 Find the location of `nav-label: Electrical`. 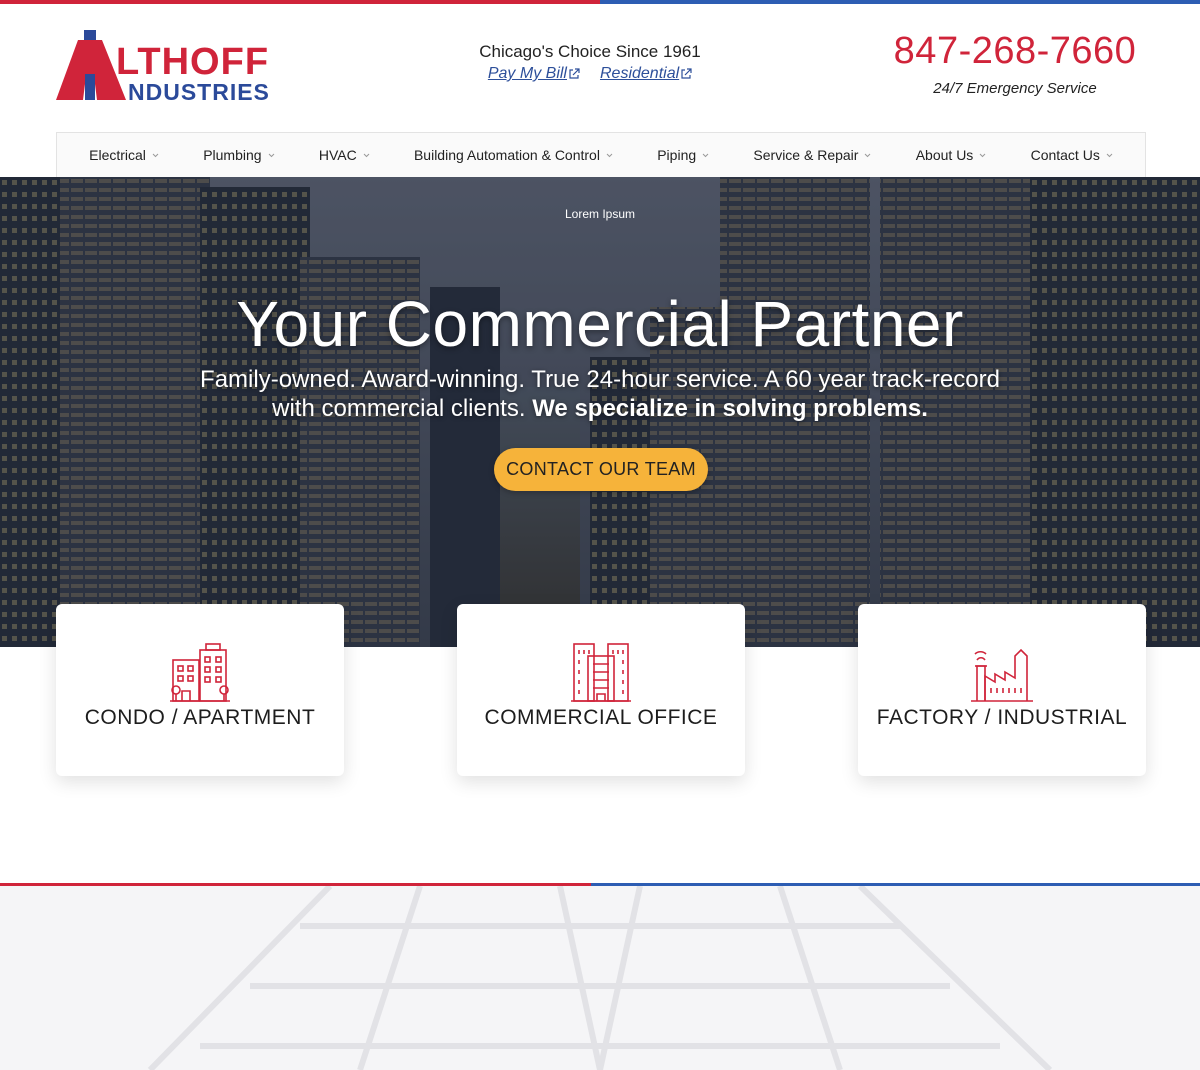

nav-label: Electrical is located at coordinates (117, 155).